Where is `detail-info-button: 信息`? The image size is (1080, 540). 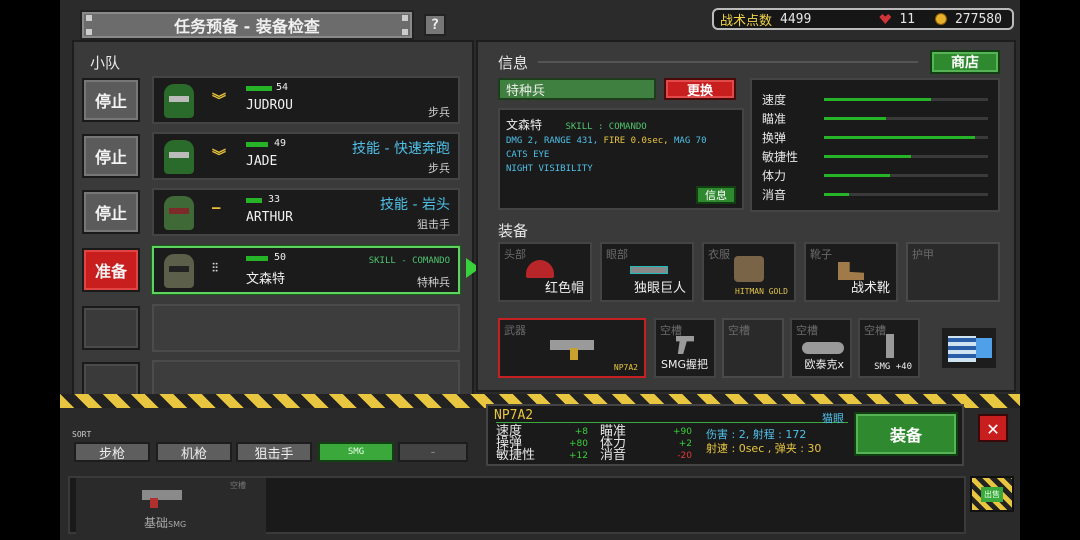
detail-info-button: 信息 is located at coordinates (716, 195).